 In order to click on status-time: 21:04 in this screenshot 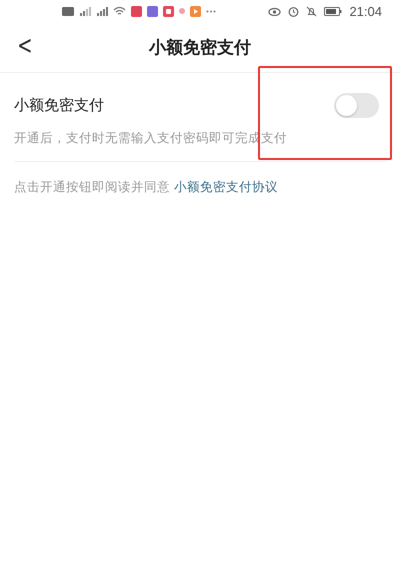, I will do `click(365, 11)`.